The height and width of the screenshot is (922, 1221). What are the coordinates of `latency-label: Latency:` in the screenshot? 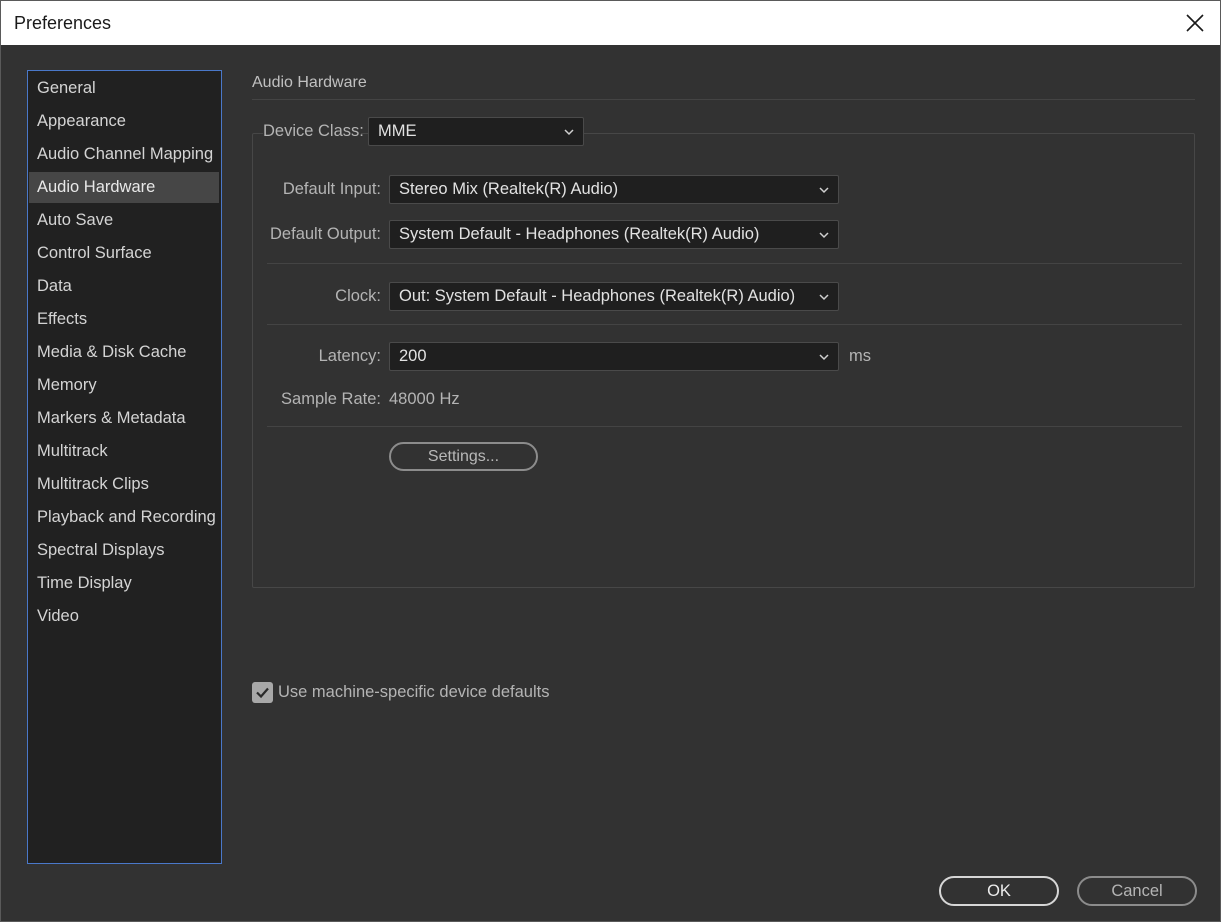 It's located at (349, 356).